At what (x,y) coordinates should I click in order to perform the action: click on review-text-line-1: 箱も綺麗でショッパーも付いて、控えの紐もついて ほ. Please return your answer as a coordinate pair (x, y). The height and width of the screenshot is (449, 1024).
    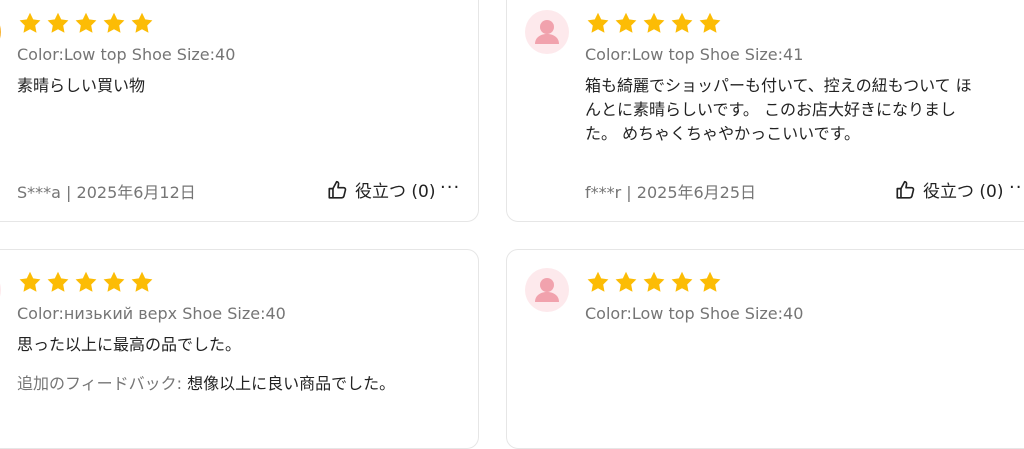
    Looking at the image, I should click on (778, 85).